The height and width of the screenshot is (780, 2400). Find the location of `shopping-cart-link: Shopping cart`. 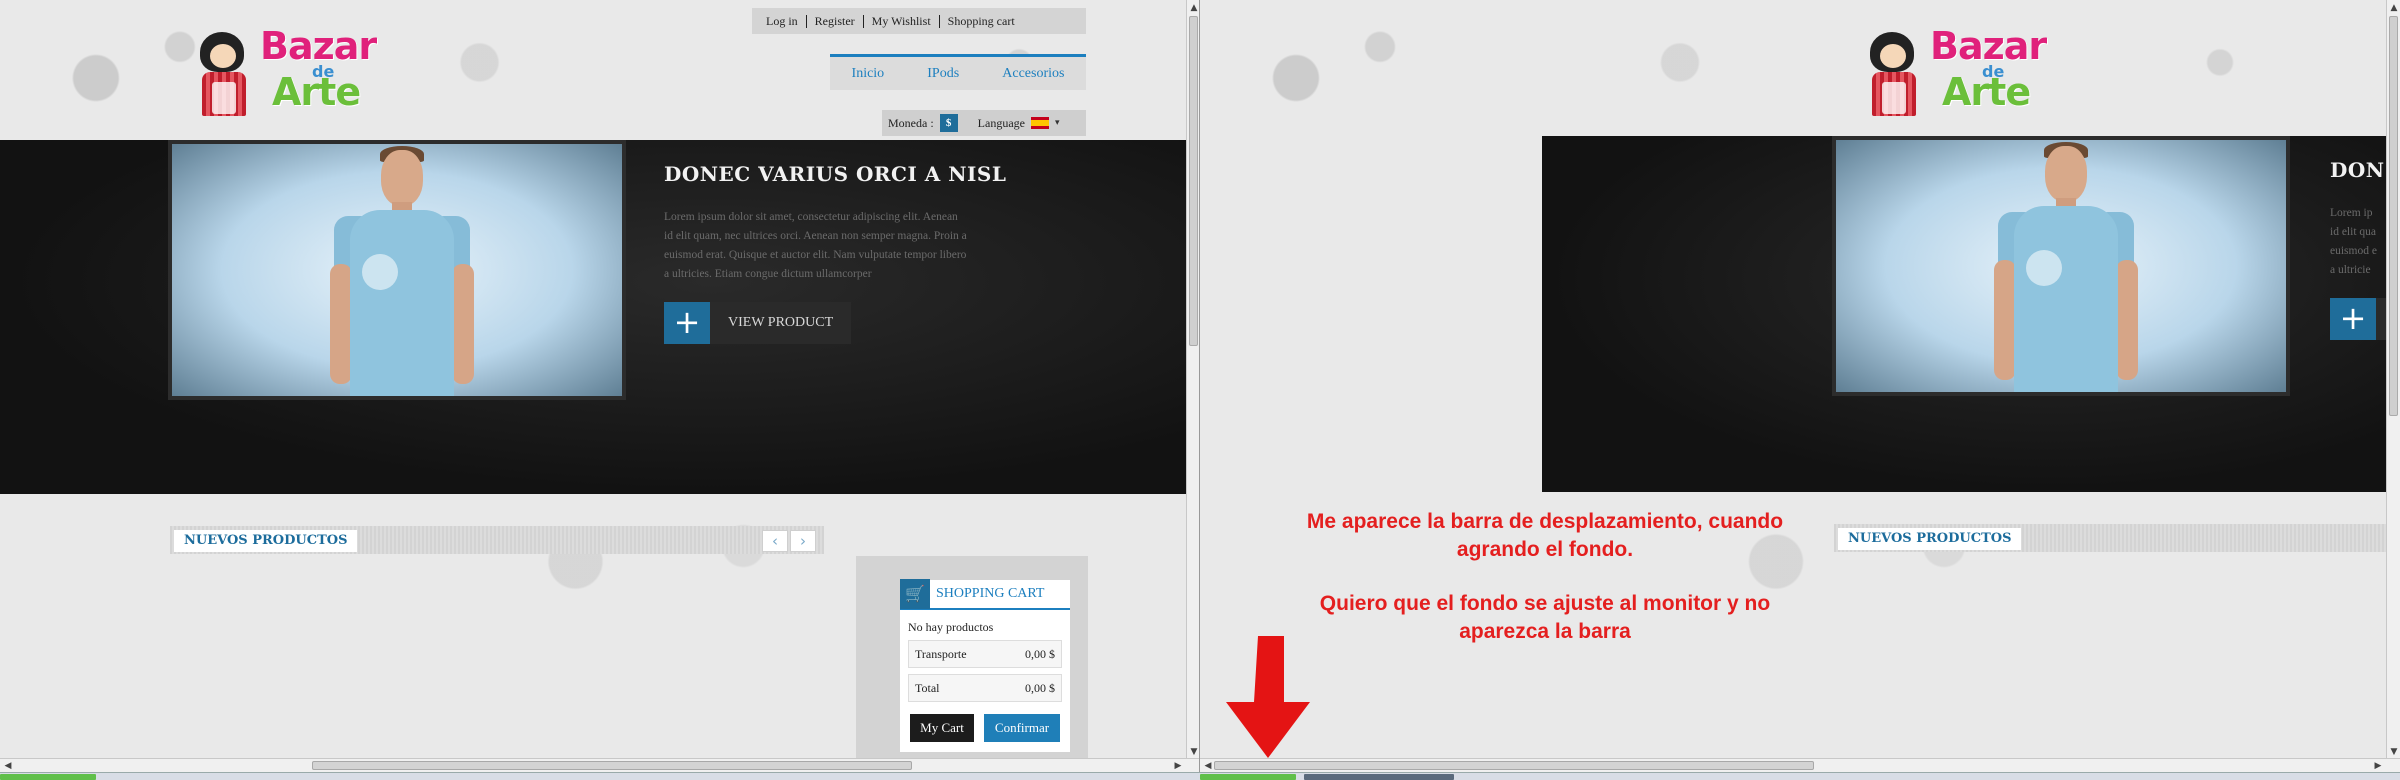

shopping-cart-link: Shopping cart is located at coordinates (981, 21).